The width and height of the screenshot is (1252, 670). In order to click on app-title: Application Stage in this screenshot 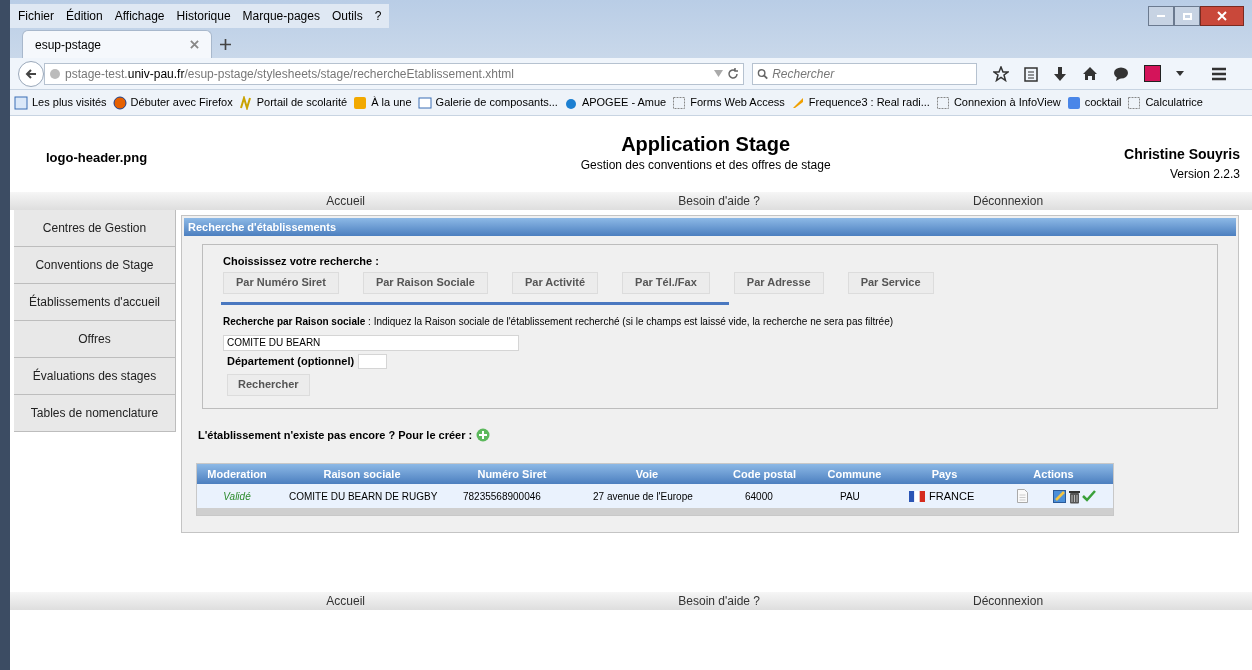, I will do `click(706, 144)`.